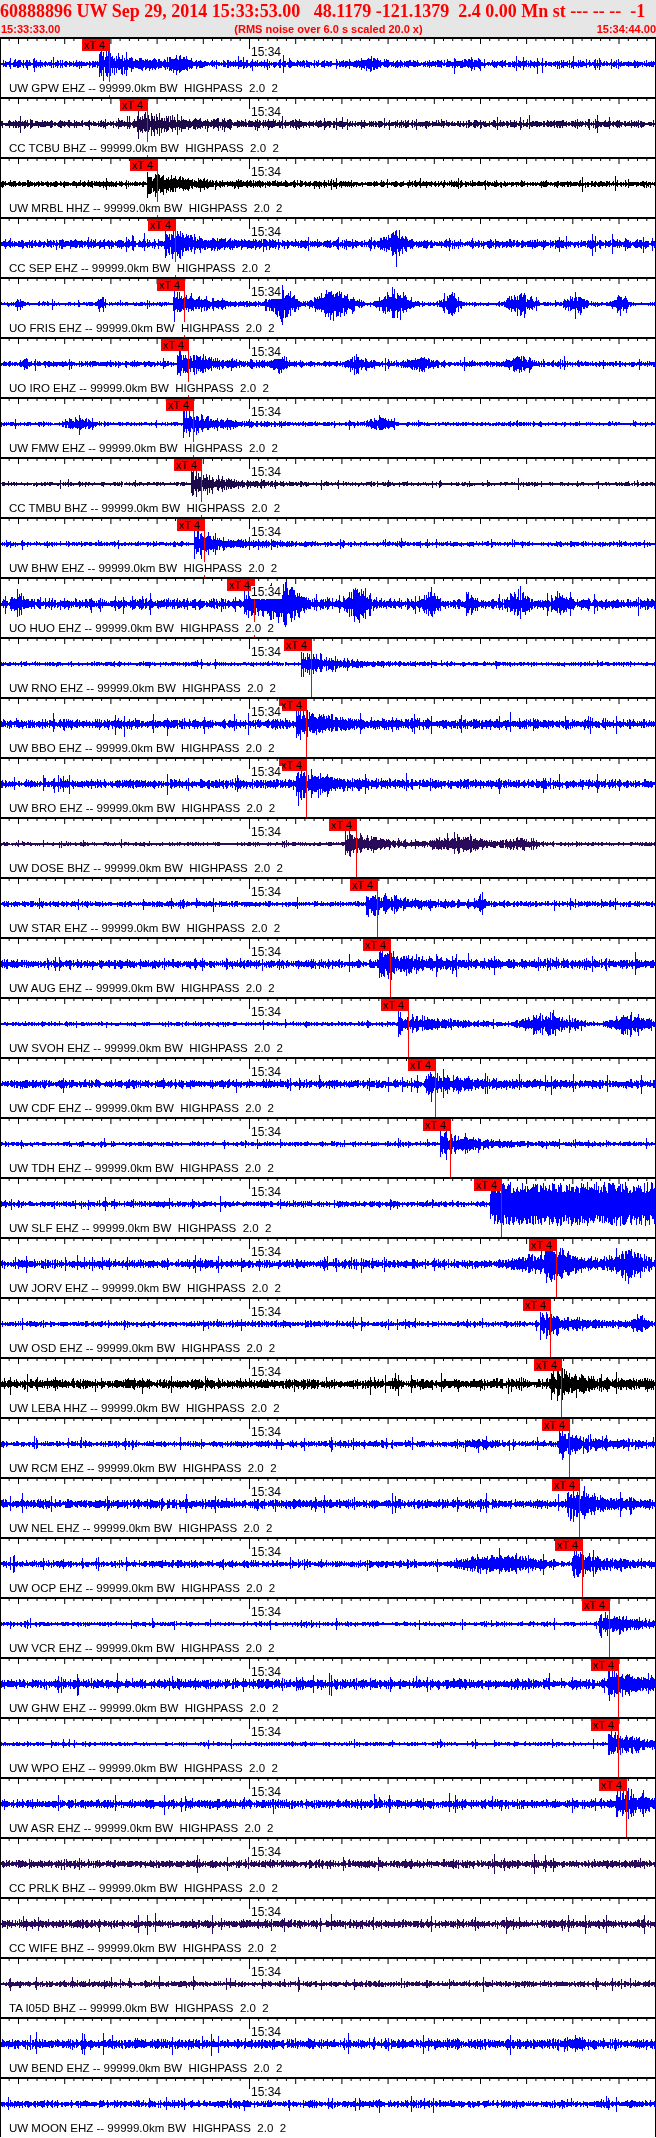  I want to click on station-label: UW MRBL HHZ -- 99999.0km BW HIGHPASS 2.0 2, so click(146, 208).